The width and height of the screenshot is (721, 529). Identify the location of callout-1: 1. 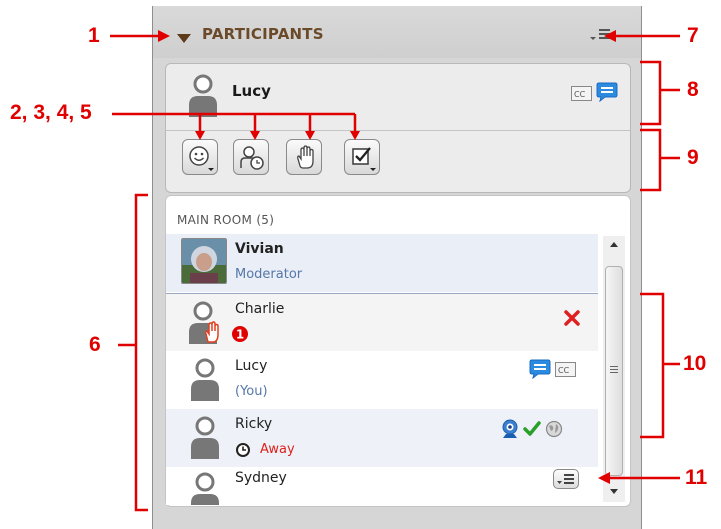
(94, 35).